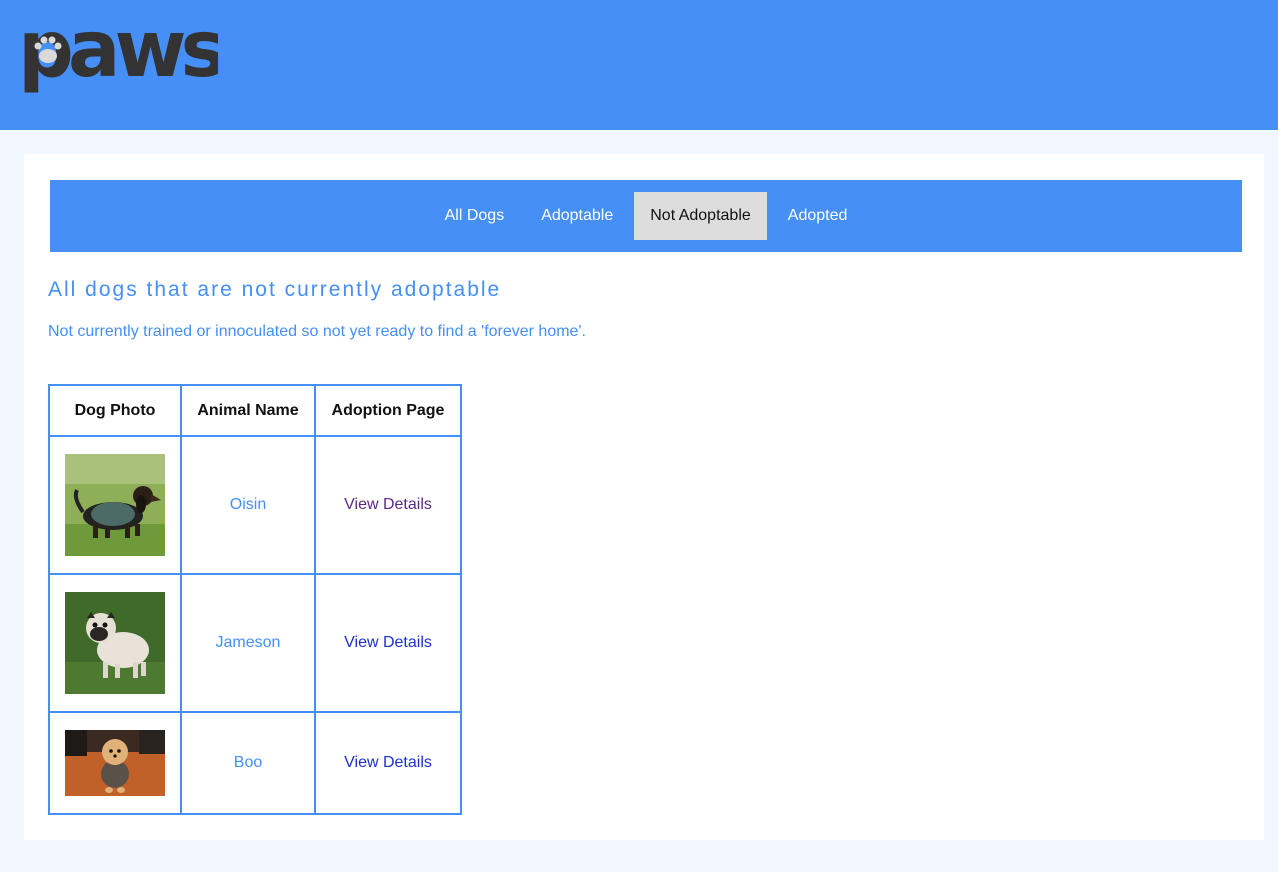 This screenshot has height=872, width=1278. I want to click on animal-name: Oisin, so click(248, 505).